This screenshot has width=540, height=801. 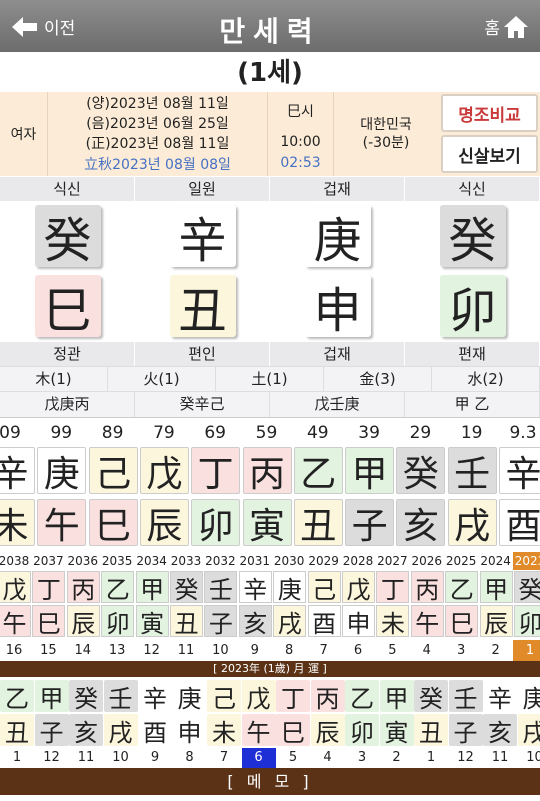 I want to click on month-branch: 辰, so click(x=327, y=730).